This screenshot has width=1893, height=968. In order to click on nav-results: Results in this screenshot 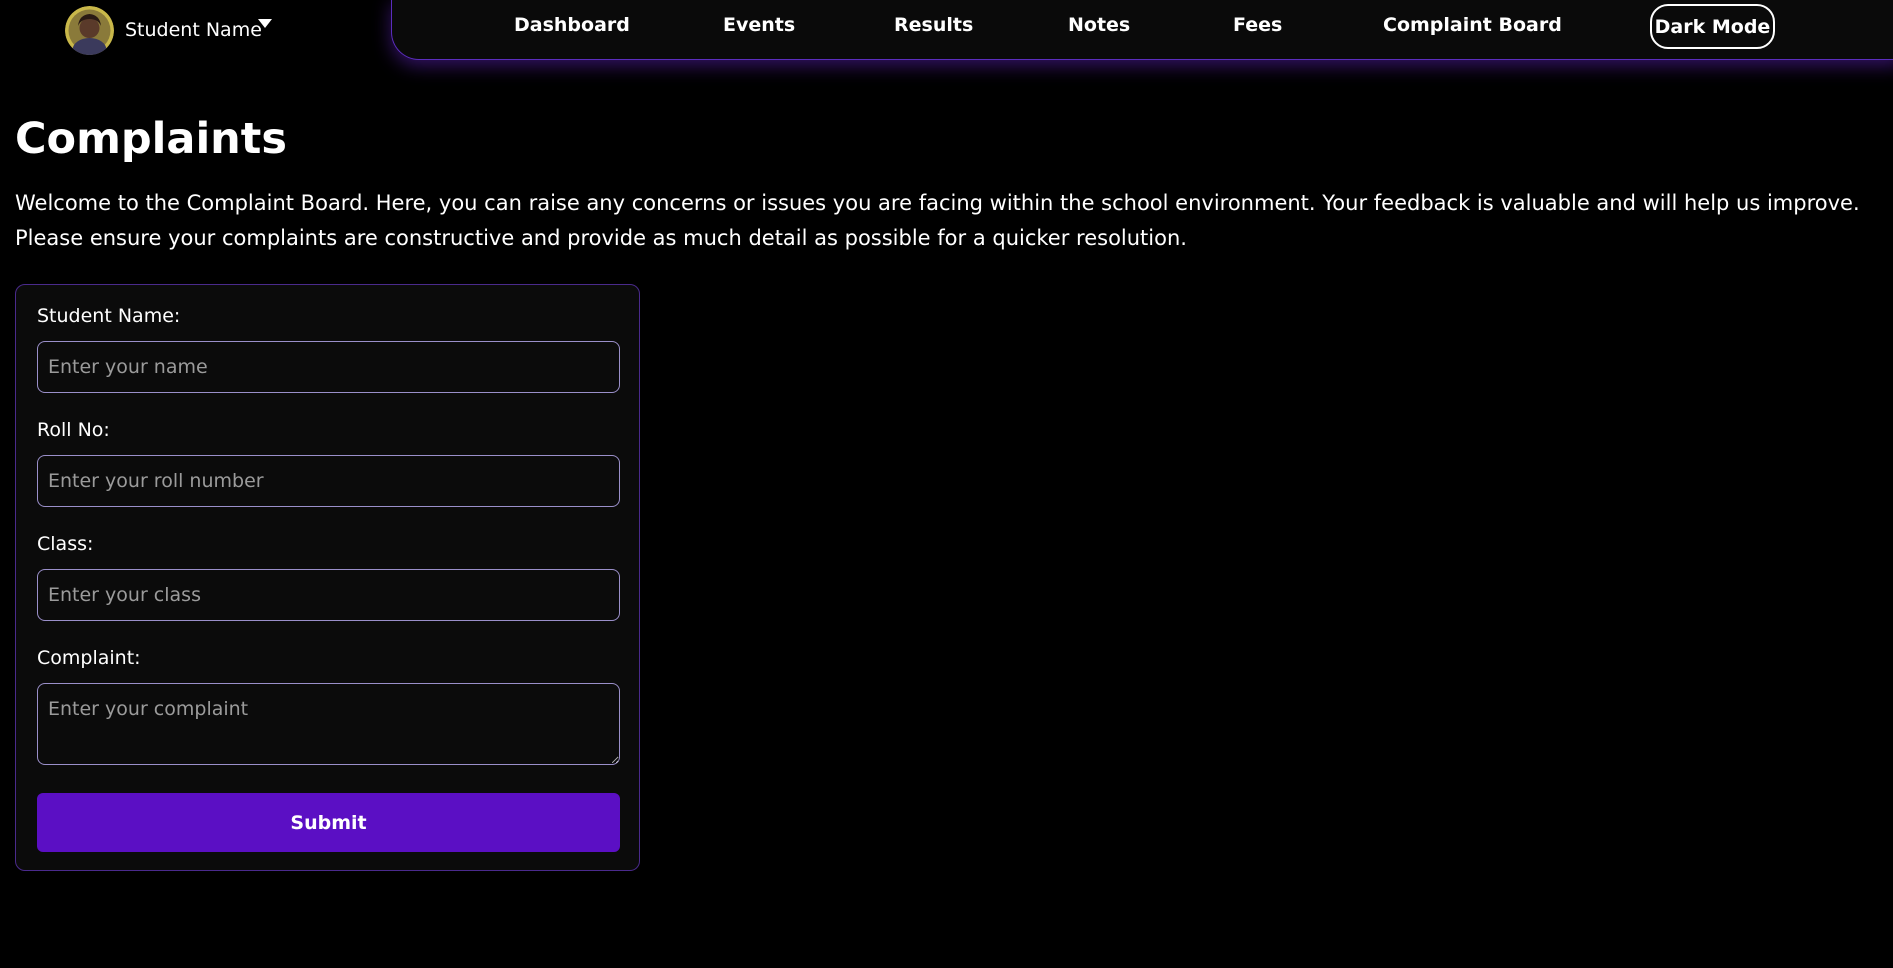, I will do `click(933, 25)`.